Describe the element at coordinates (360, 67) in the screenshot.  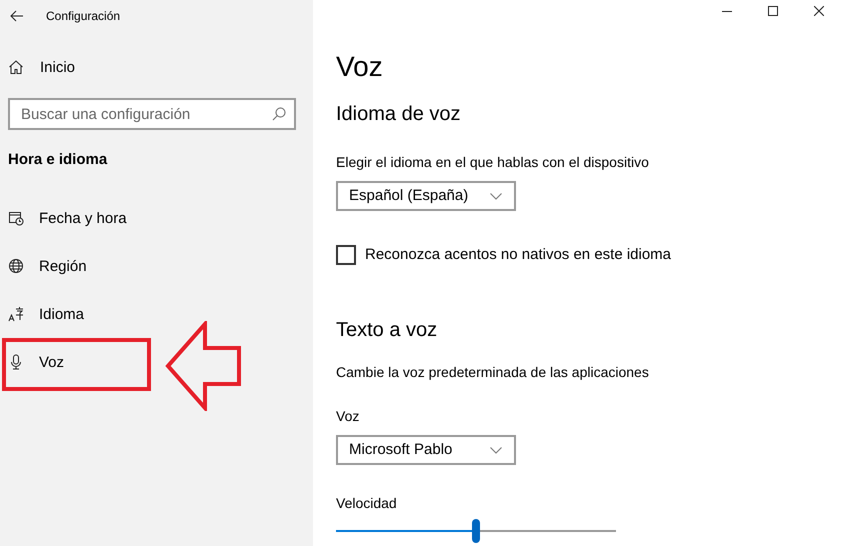
I see `page-title: Voz` at that location.